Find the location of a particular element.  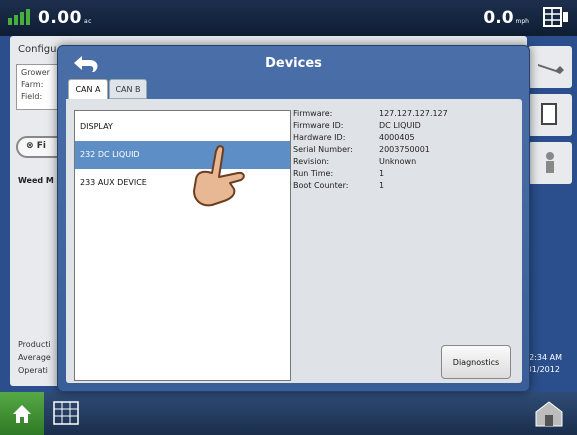

document-tool-button is located at coordinates (550, 115).